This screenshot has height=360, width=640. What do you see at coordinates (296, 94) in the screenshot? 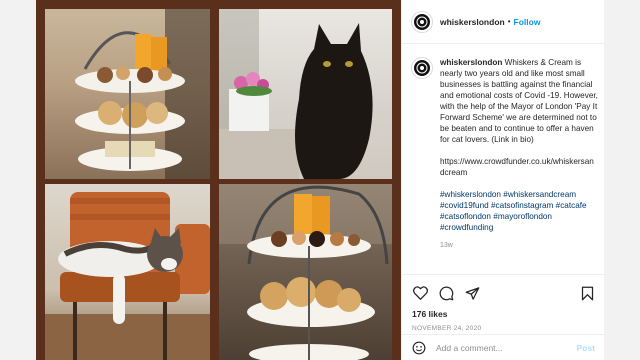
I see `black-cat-illustration` at bounding box center [296, 94].